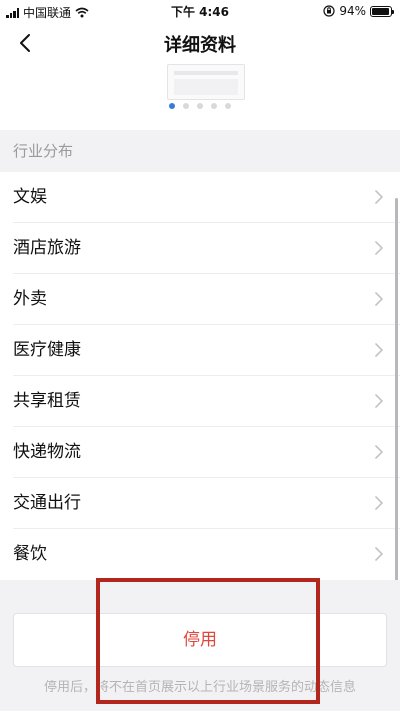  I want to click on list-item: 医疗健康, so click(200, 350).